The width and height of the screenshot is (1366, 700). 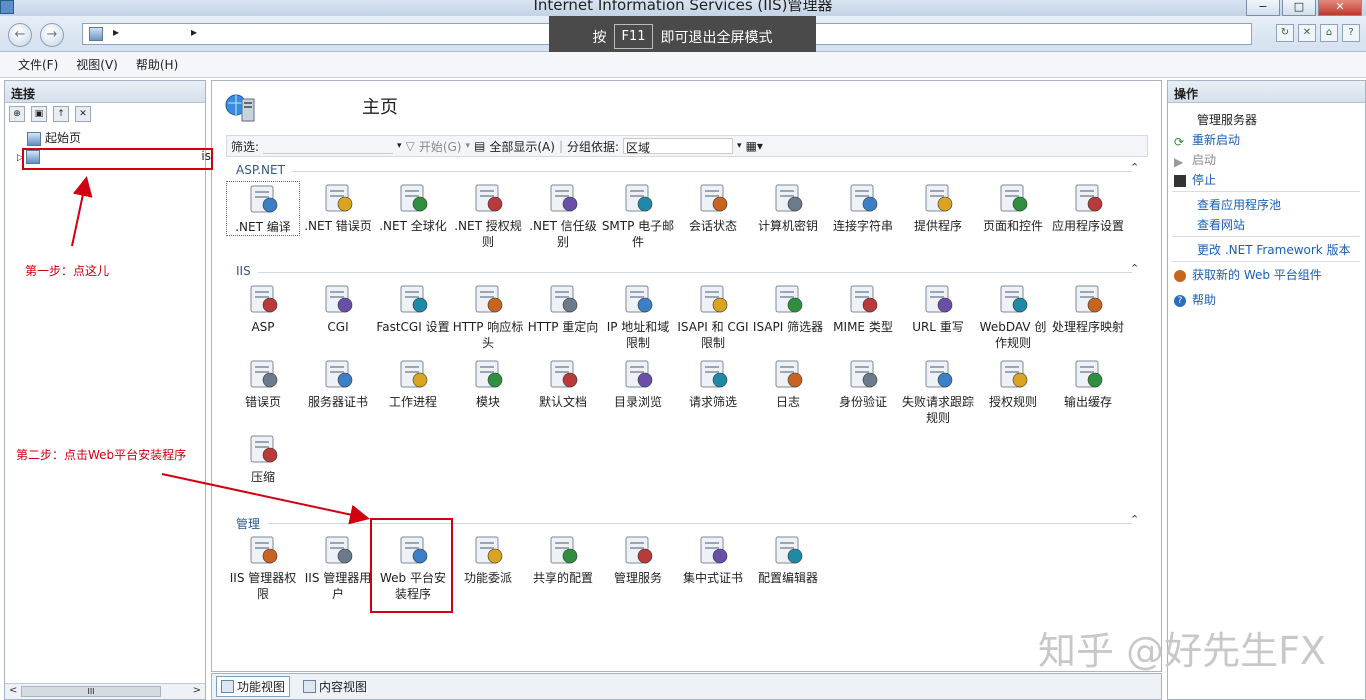 What do you see at coordinates (1216, 140) in the screenshot?
I see `restart-label: 重新启动` at bounding box center [1216, 140].